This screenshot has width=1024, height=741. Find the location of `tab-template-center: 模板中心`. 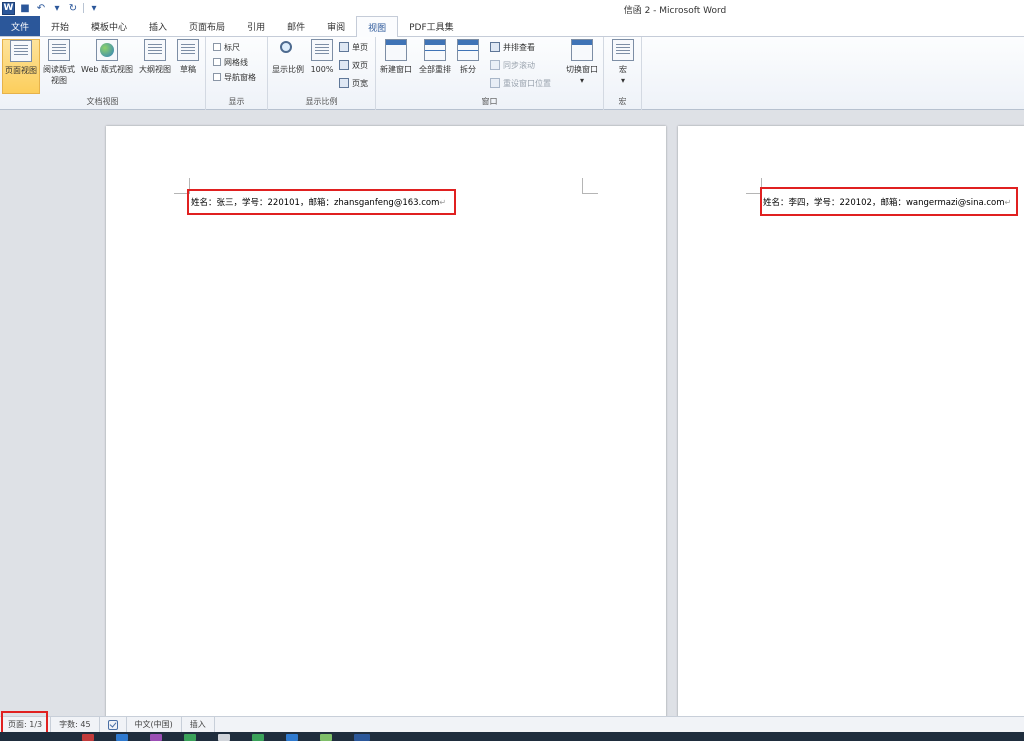

tab-template-center: 模板中心 is located at coordinates (109, 26).